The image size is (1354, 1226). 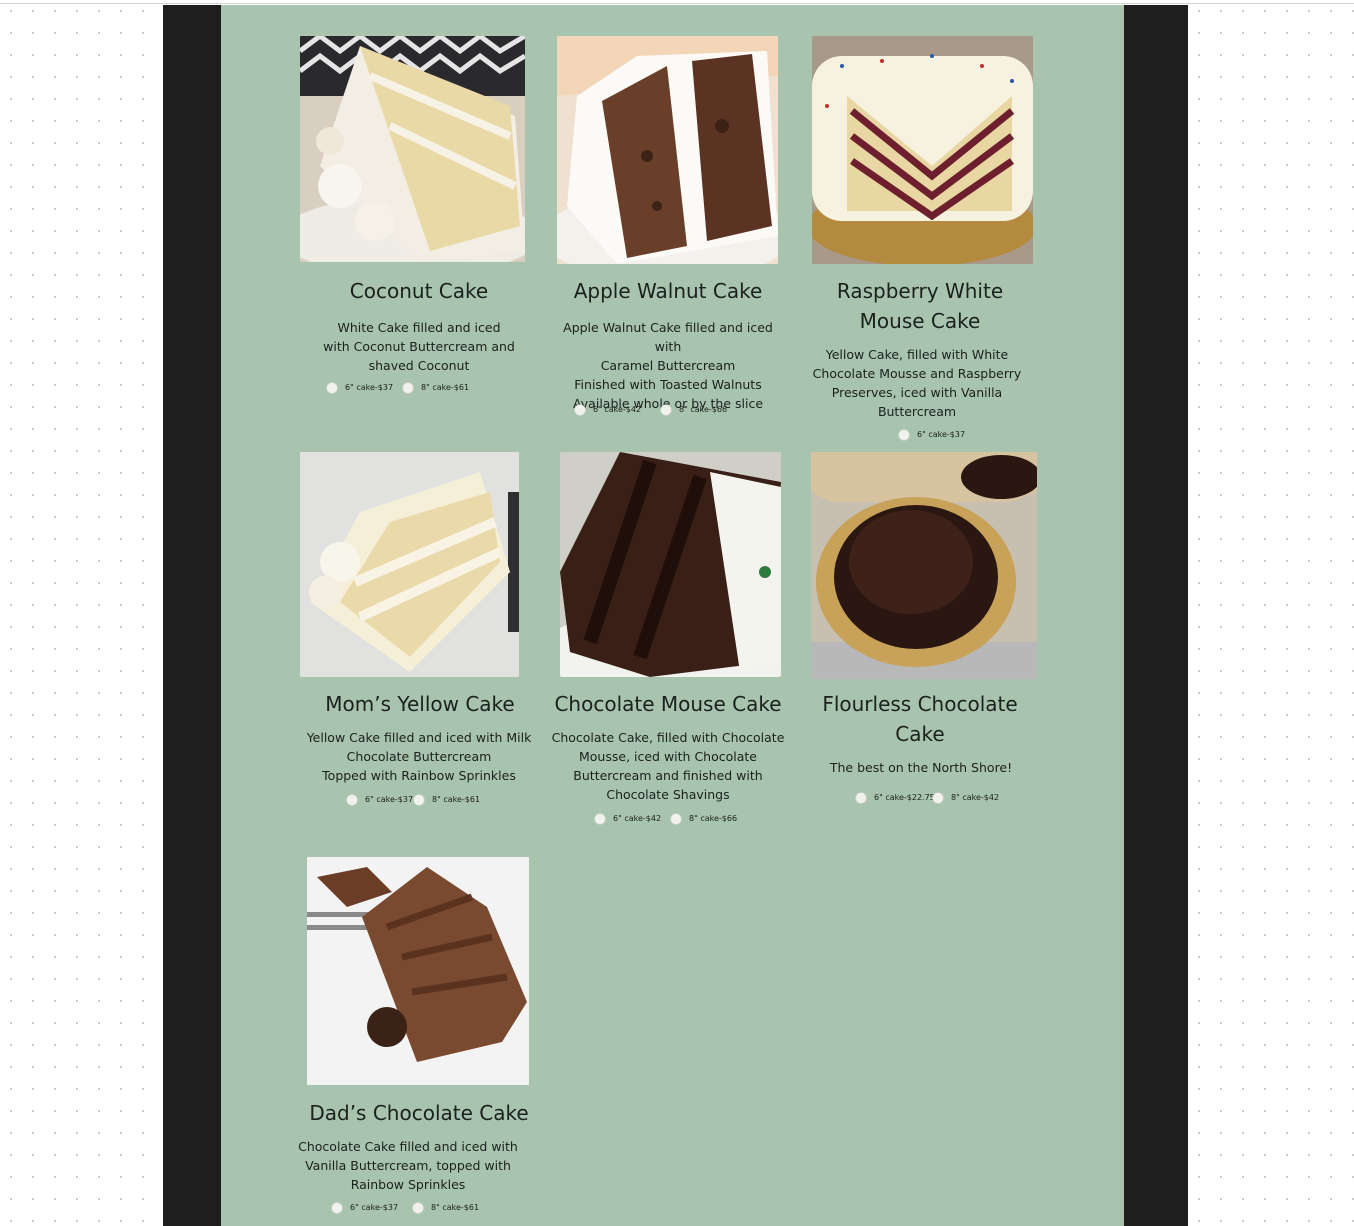 What do you see at coordinates (419, 291) in the screenshot?
I see `coconut-cake-title: Coconut Cake` at bounding box center [419, 291].